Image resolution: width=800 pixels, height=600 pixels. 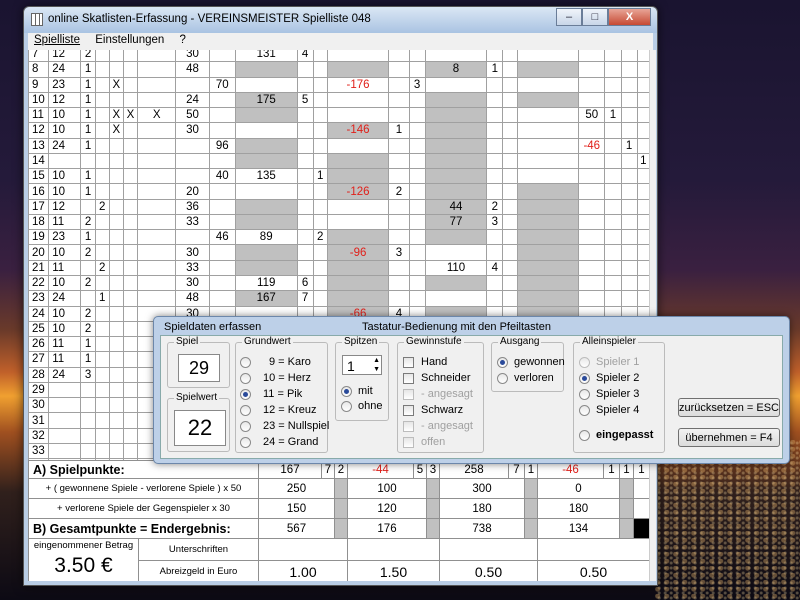 What do you see at coordinates (183, 39) in the screenshot?
I see `menu-help: ?` at bounding box center [183, 39].